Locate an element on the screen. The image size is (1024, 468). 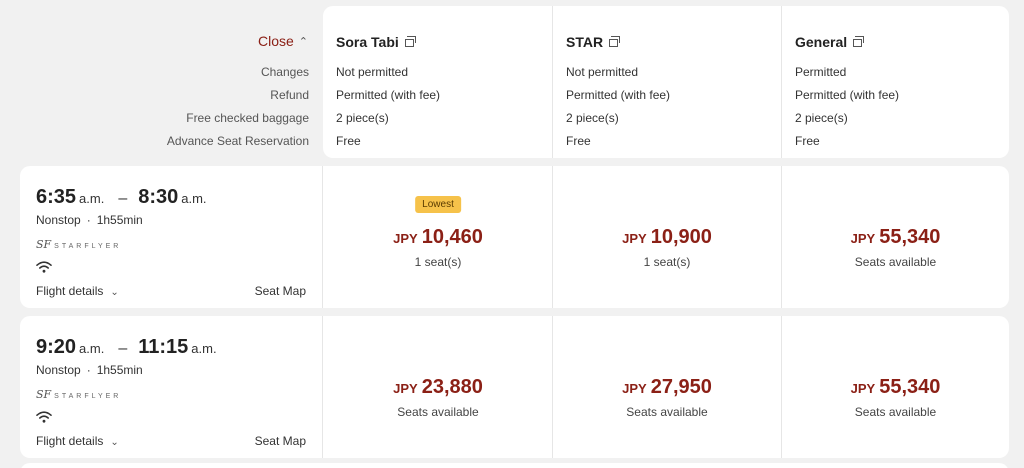
chevron-up-icon: ⌃ is located at coordinates (303, 42).